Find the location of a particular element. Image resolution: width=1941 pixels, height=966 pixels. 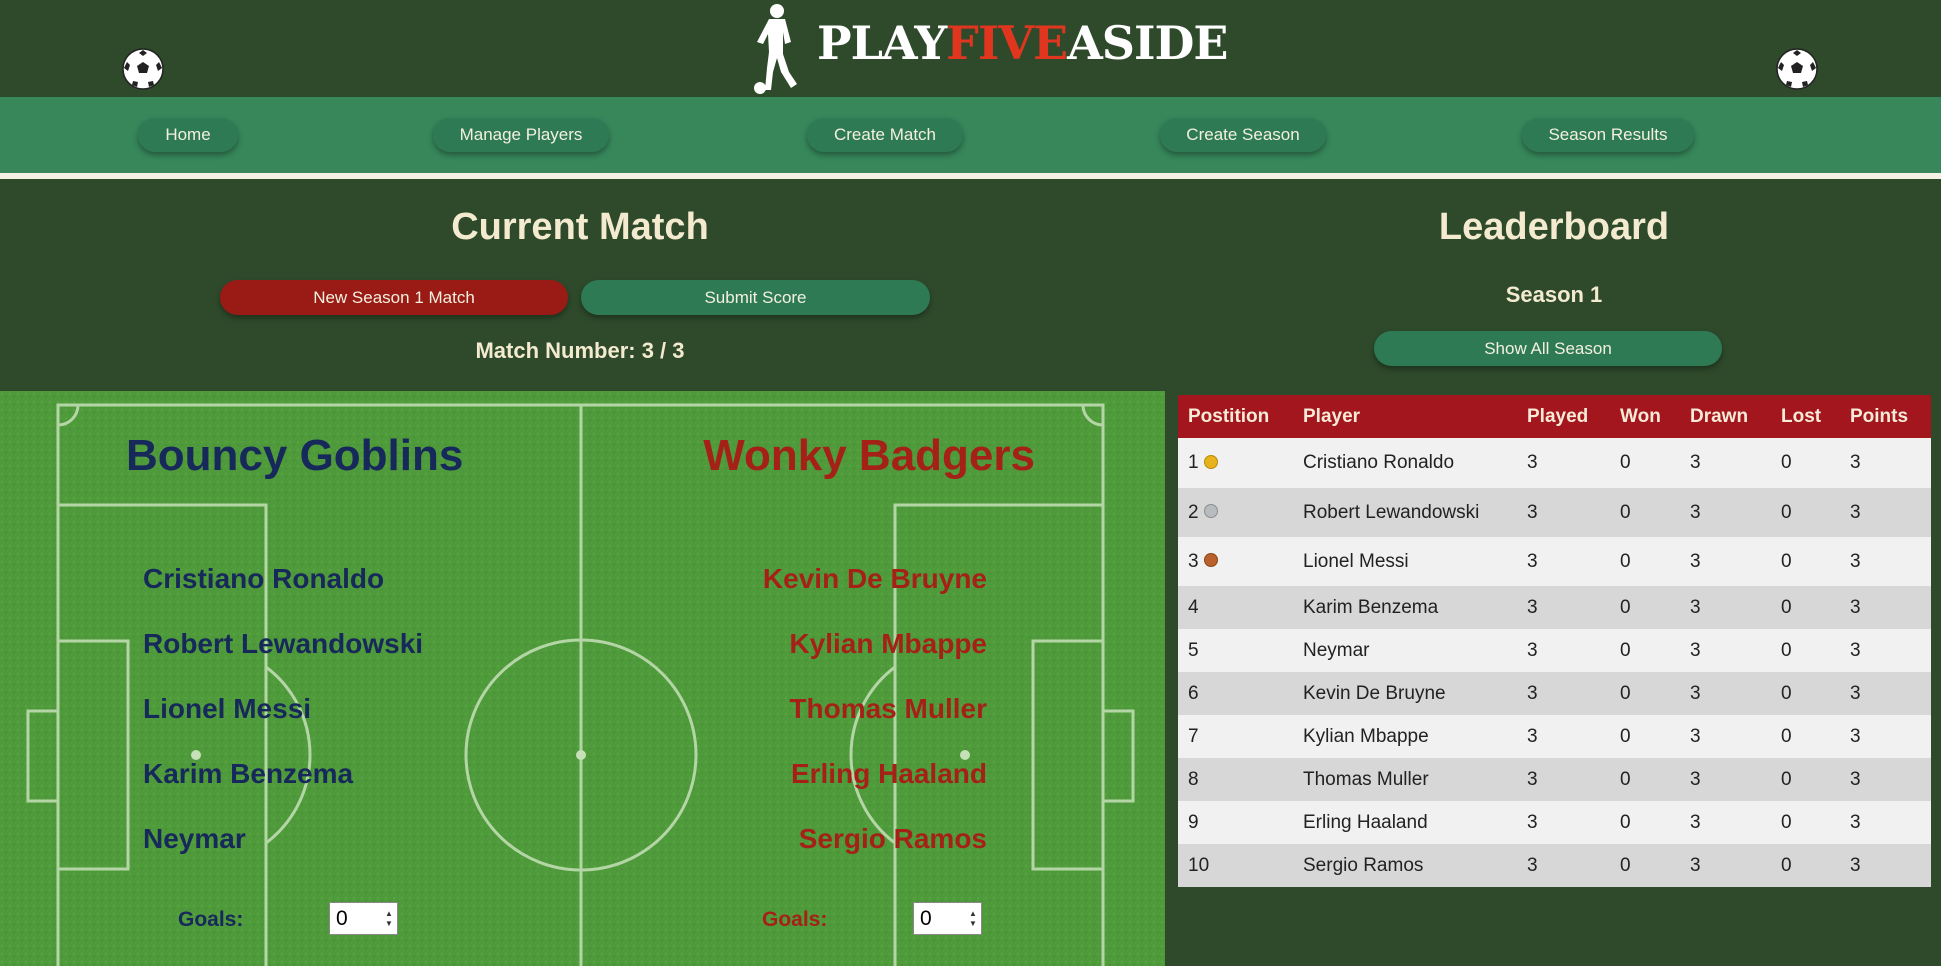

player-silhouette-logo is located at coordinates (775, 48).